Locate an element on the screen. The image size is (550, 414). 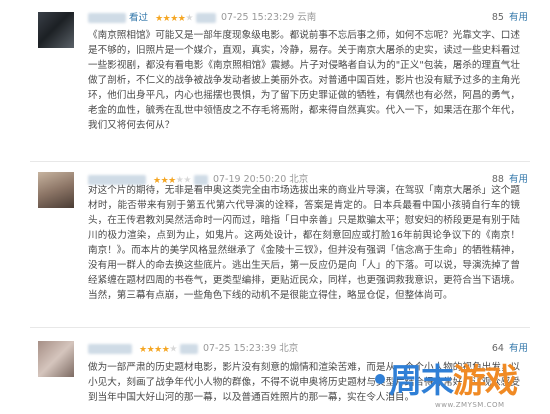
review-meta: ★★★★★ 07-25 15:23:39 北京 is located at coordinates (193, 349).